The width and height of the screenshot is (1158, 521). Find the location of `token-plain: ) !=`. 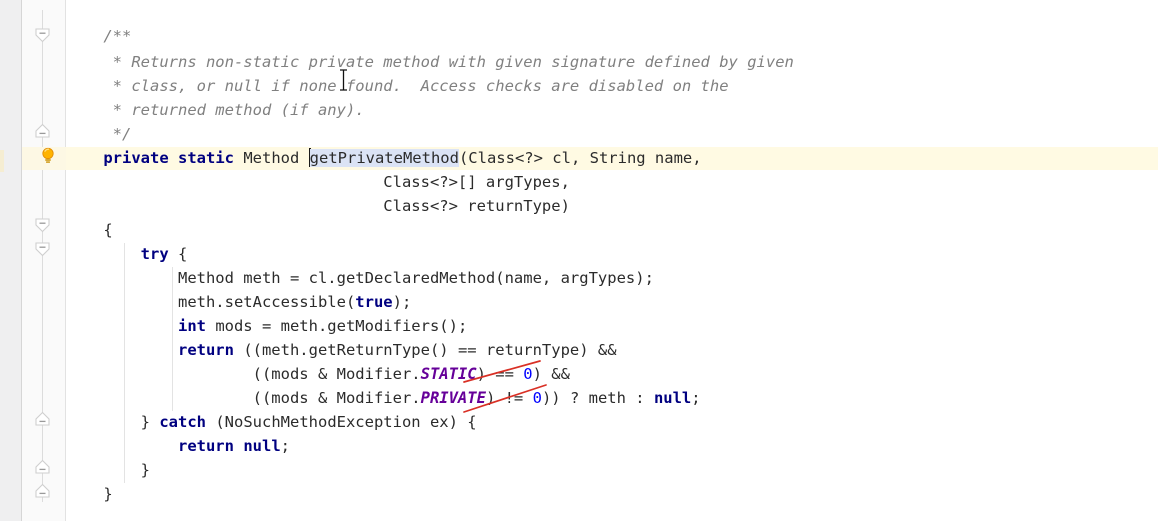

token-plain: ) != is located at coordinates (509, 398).